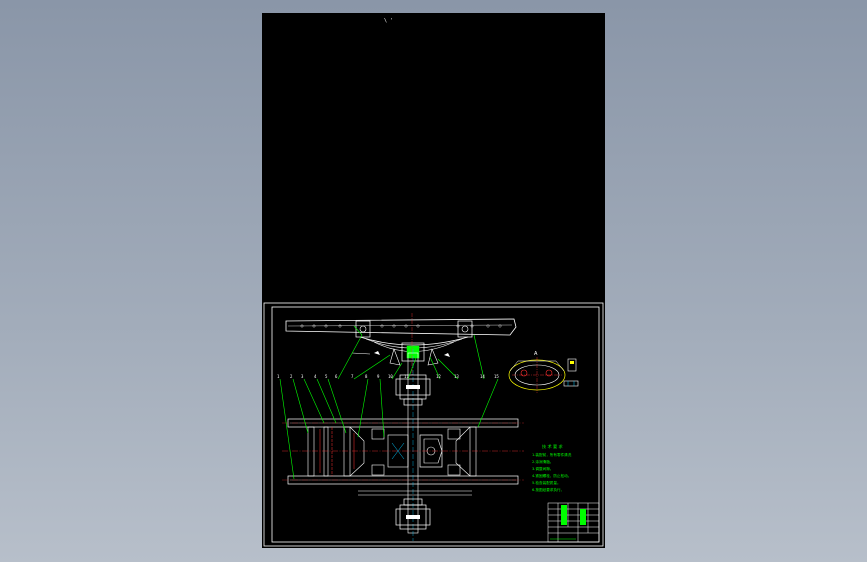 Image resolution: width=867 pixels, height=562 pixels. Describe the element at coordinates (438, 376) in the screenshot. I see `balloon-12: 12` at that location.